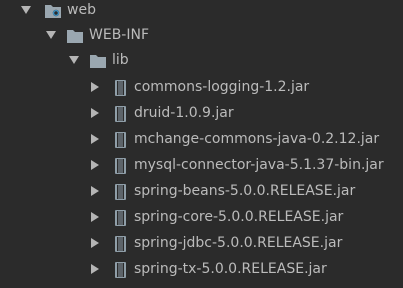 This screenshot has width=403, height=288. Describe the element at coordinates (201, 35) in the screenshot. I see `tree-node-web-inf: WEB-INF` at that location.